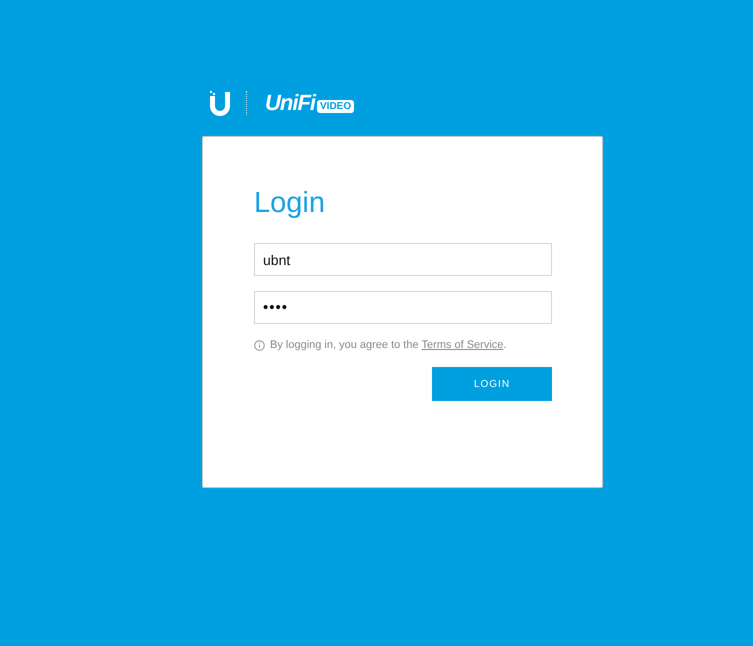 The image size is (753, 646). What do you see at coordinates (335, 106) in the screenshot?
I see `product-badge: VIDEO` at bounding box center [335, 106].